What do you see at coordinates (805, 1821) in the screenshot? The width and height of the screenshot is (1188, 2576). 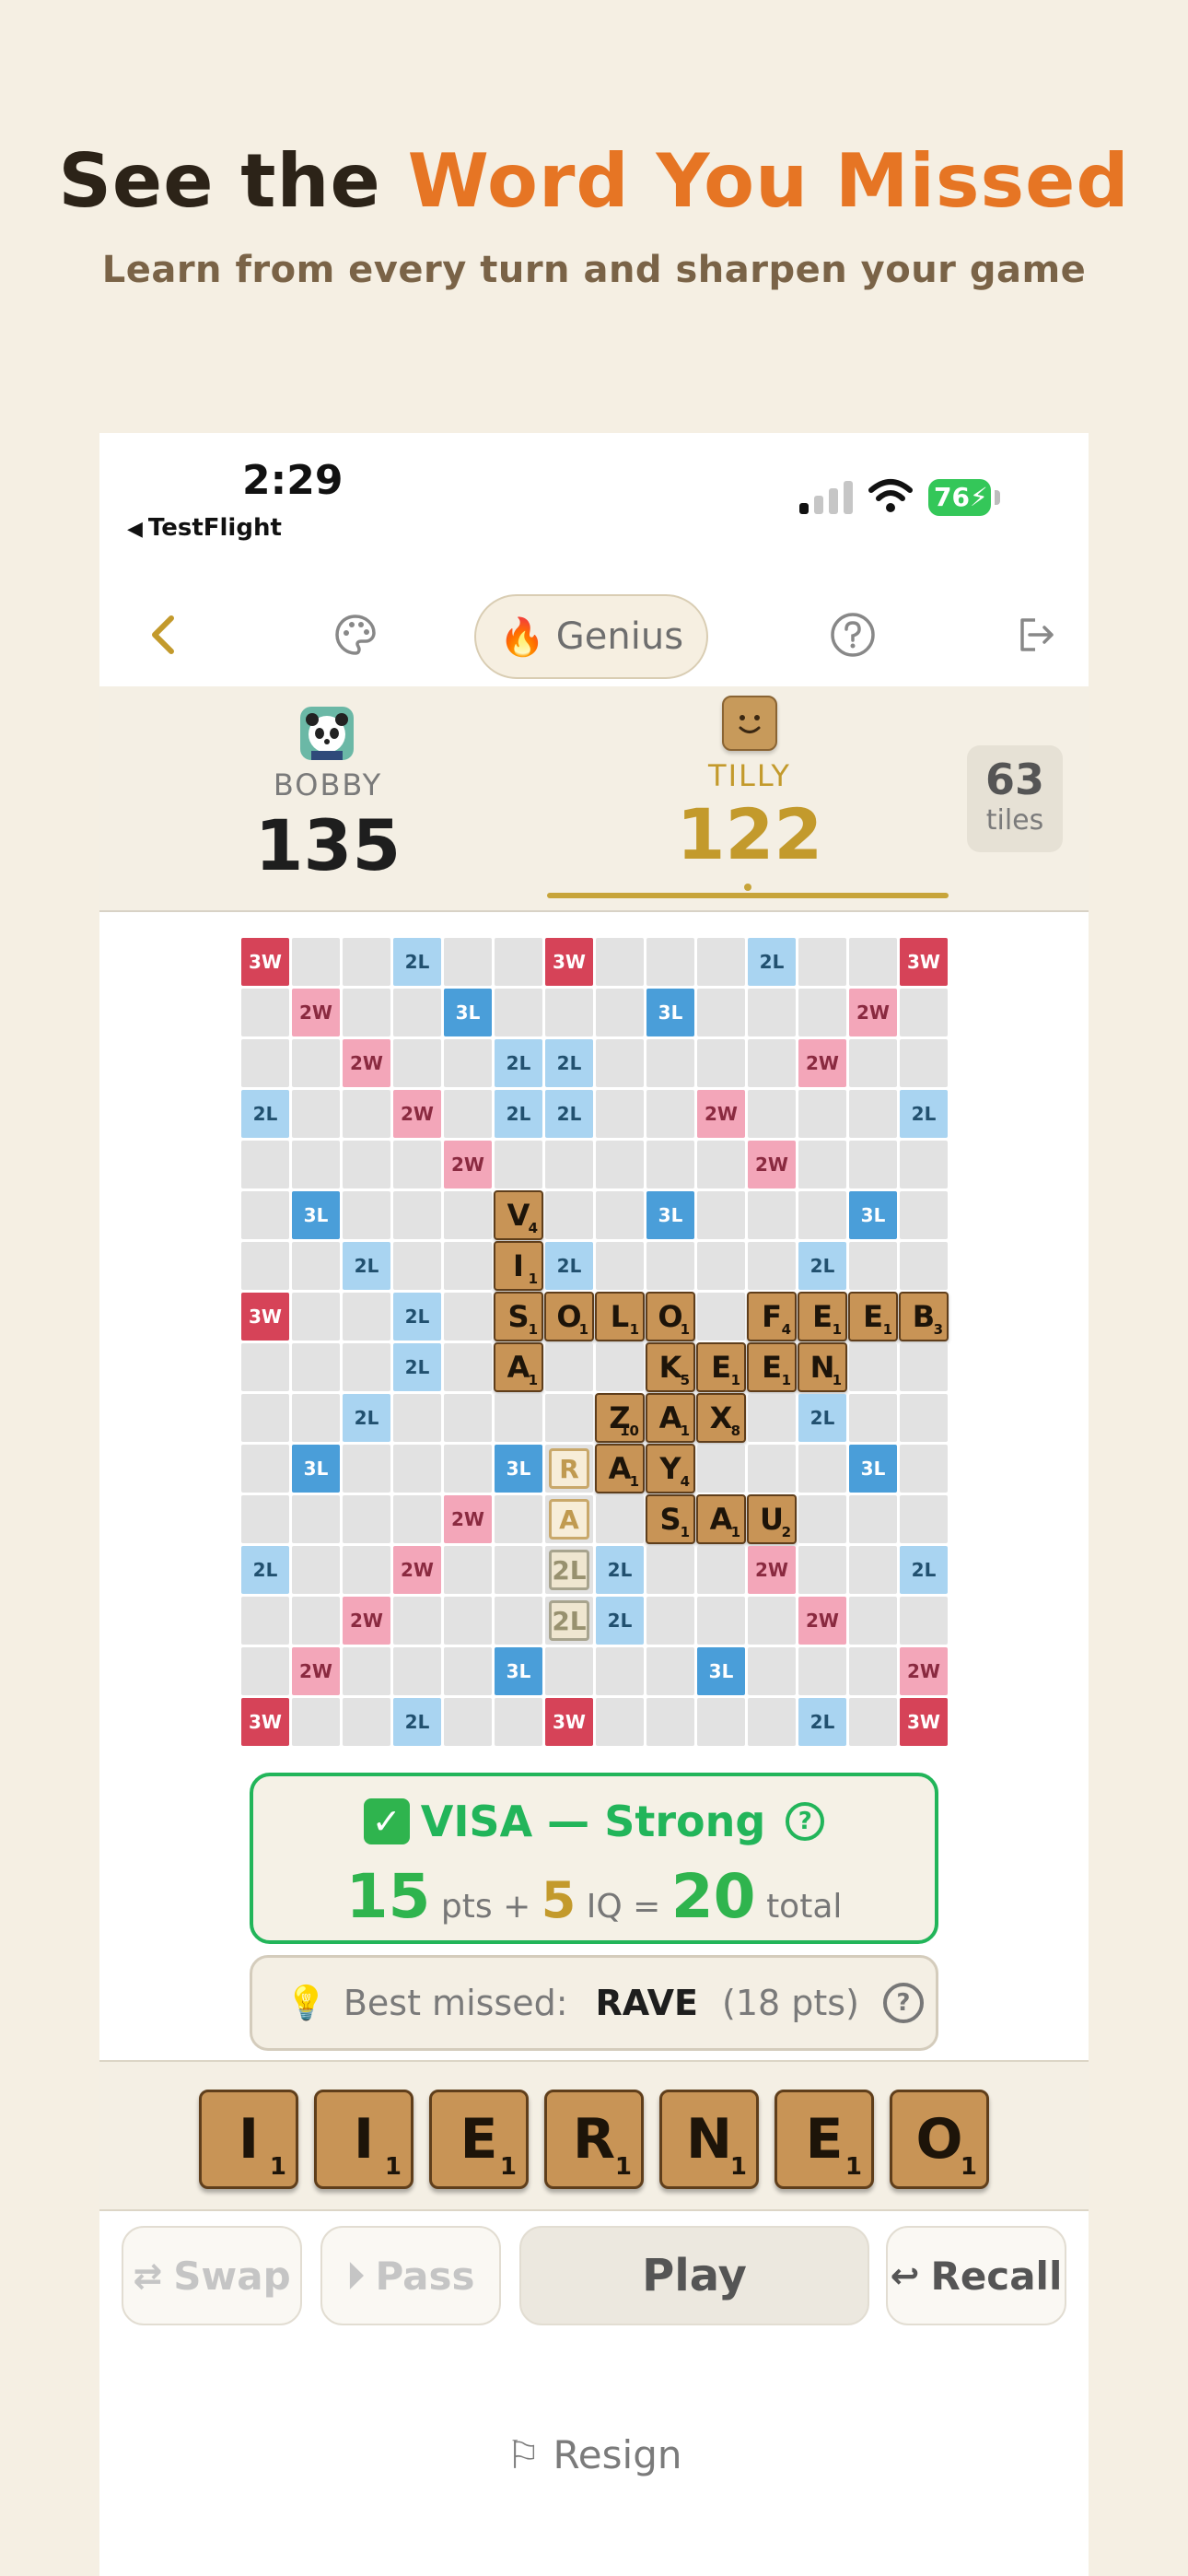 I see `result-help-icon: ?` at bounding box center [805, 1821].